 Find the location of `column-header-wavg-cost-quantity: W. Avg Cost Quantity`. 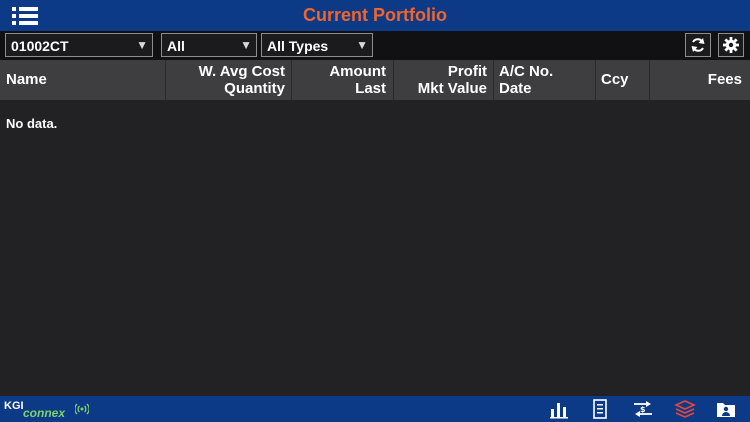

column-header-wavg-cost-quantity: W. Avg Cost Quantity is located at coordinates (229, 80).